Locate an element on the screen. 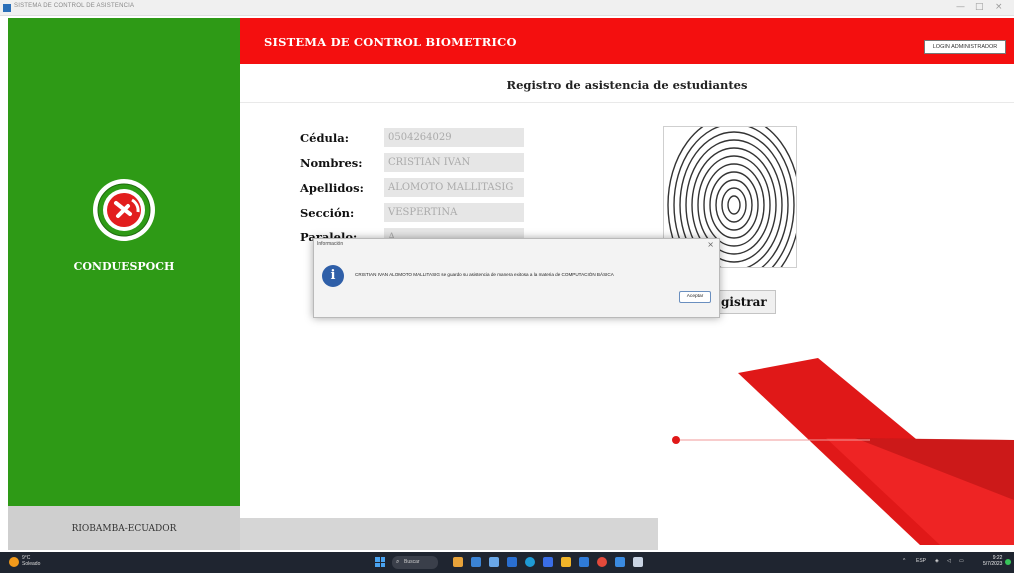 The height and width of the screenshot is (573, 1014). maximize-button: □ is located at coordinates (979, 7).